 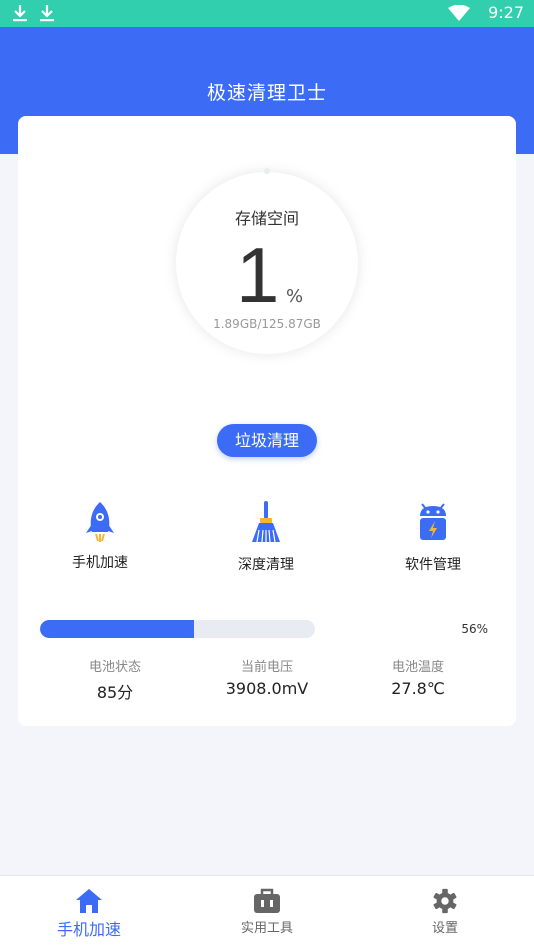 What do you see at coordinates (474, 629) in the screenshot?
I see `battery-level-text: 56%` at bounding box center [474, 629].